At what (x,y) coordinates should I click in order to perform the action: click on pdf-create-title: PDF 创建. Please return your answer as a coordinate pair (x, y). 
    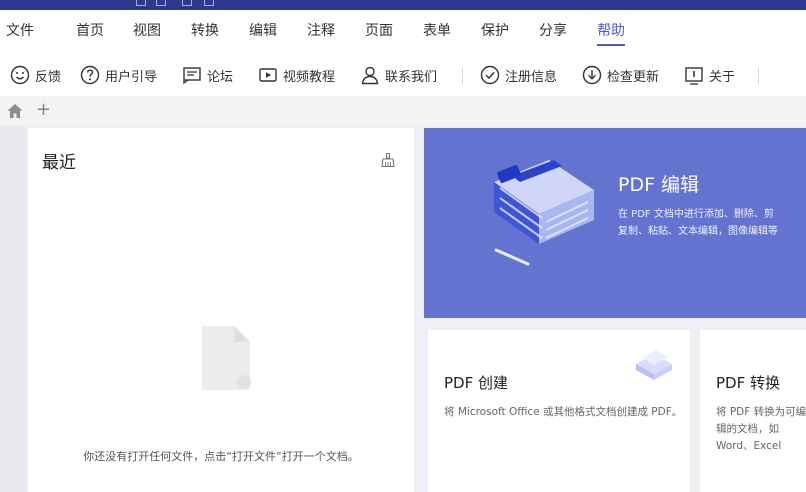
    Looking at the image, I should click on (476, 383).